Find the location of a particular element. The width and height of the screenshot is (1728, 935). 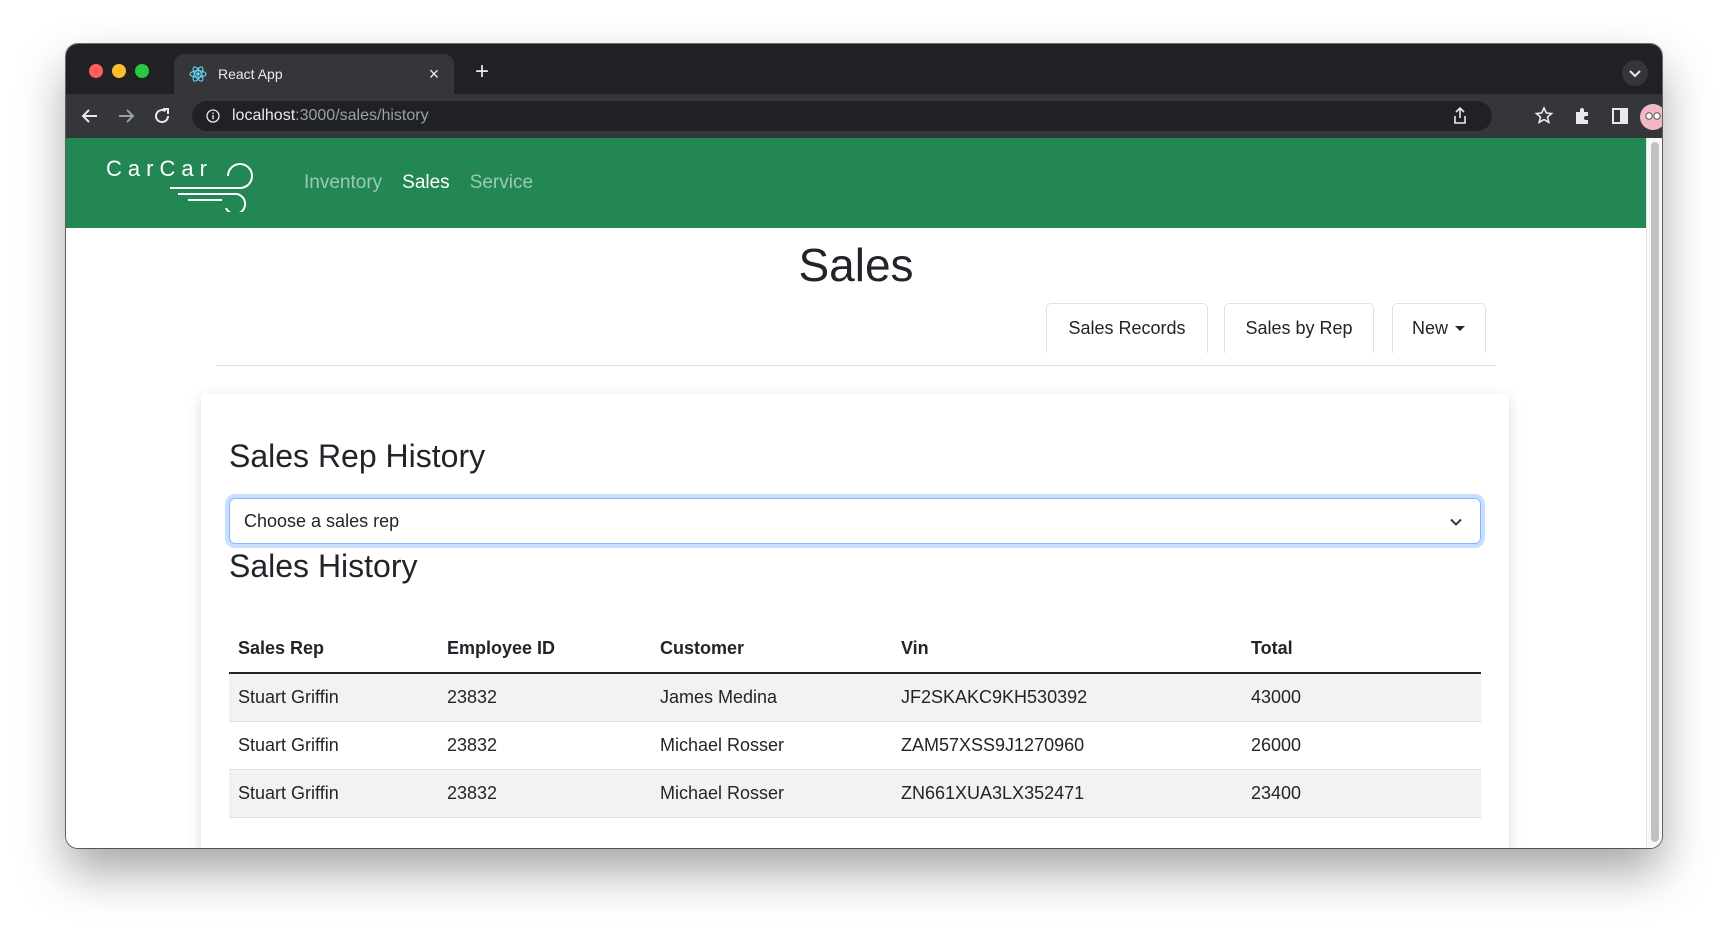

url-host: localhost is located at coordinates (264, 115).